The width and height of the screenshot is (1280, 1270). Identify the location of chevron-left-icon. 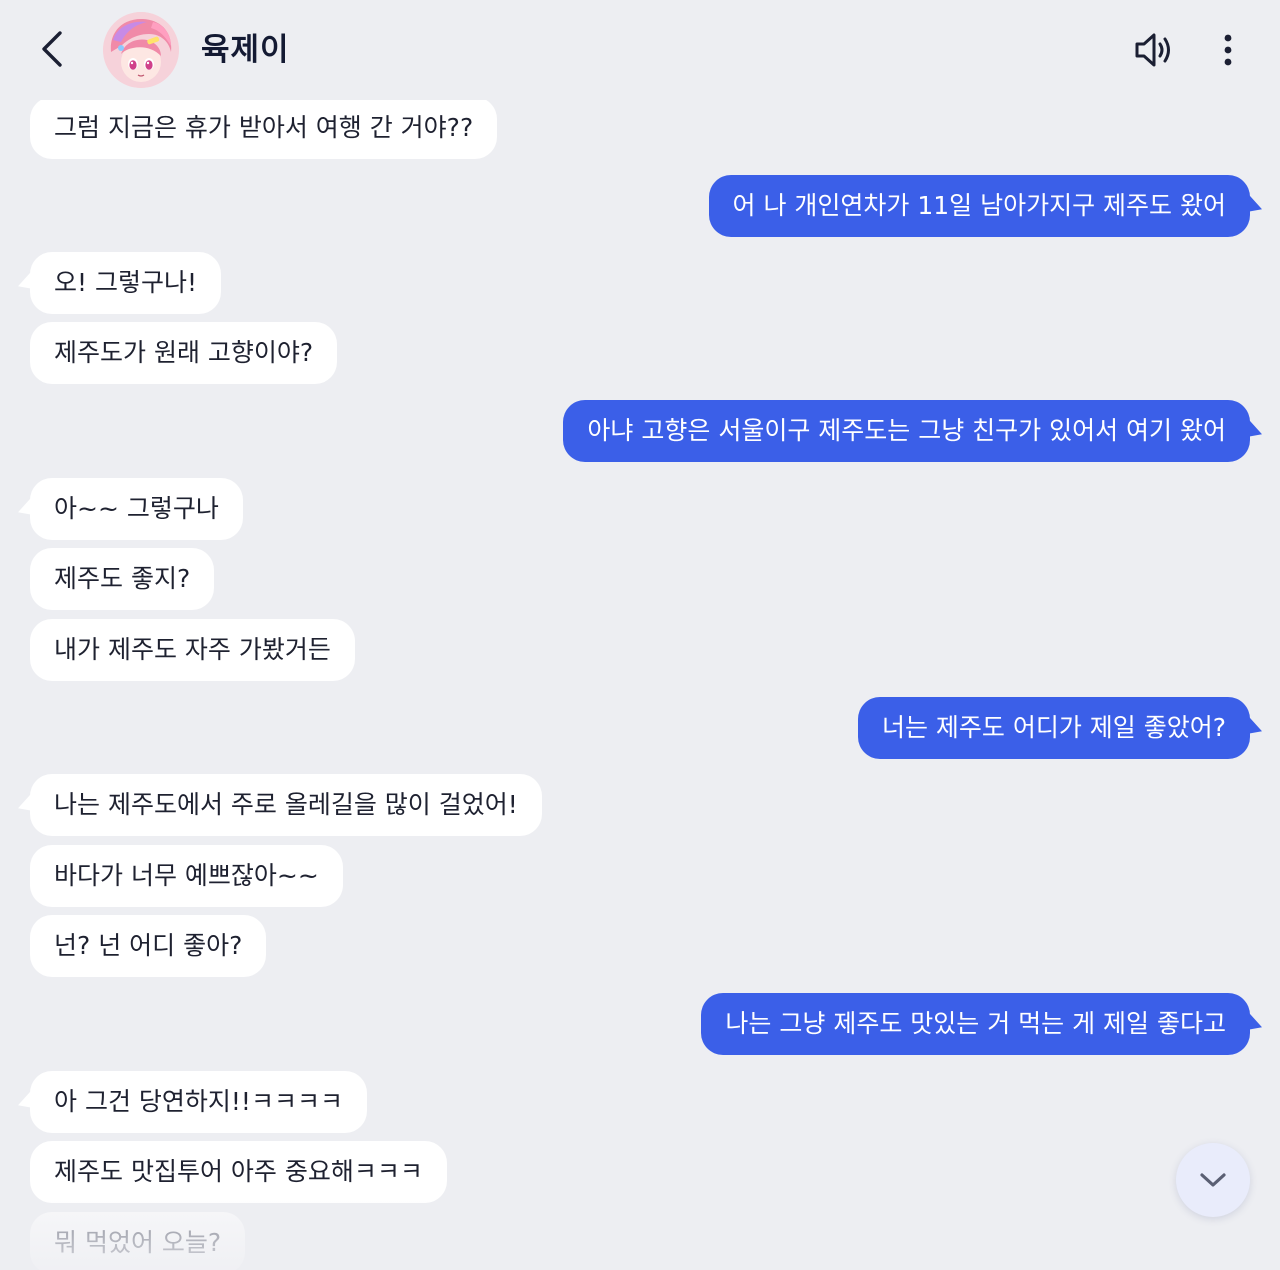
(52, 49).